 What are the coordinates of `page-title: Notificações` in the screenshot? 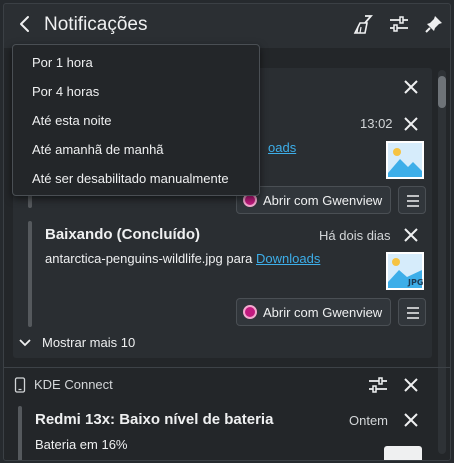 It's located at (96, 24).